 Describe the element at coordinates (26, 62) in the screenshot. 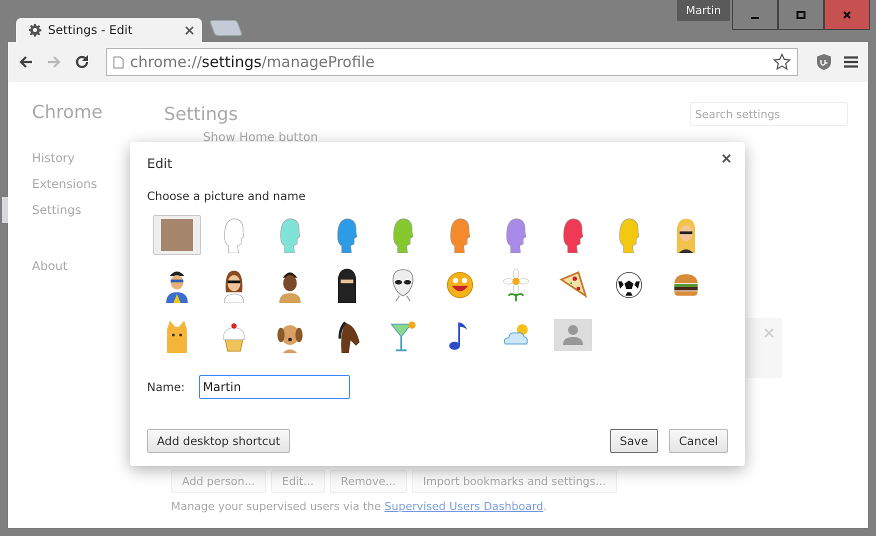

I see `back-arrow-icon` at that location.